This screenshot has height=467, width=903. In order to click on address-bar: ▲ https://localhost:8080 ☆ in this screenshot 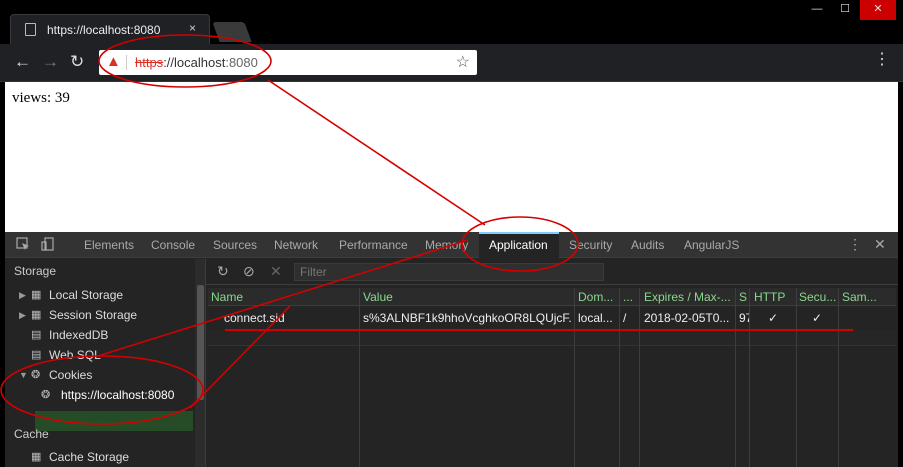, I will do `click(288, 62)`.